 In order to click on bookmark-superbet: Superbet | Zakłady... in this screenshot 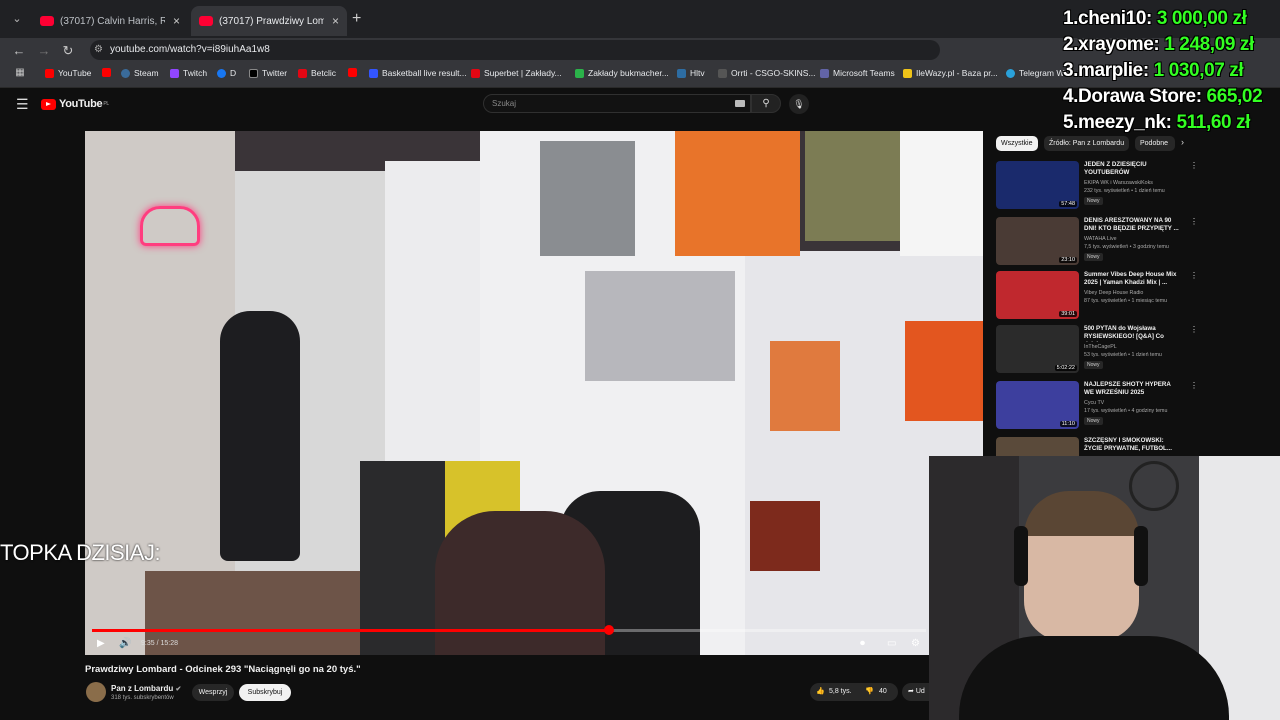, I will do `click(516, 73)`.